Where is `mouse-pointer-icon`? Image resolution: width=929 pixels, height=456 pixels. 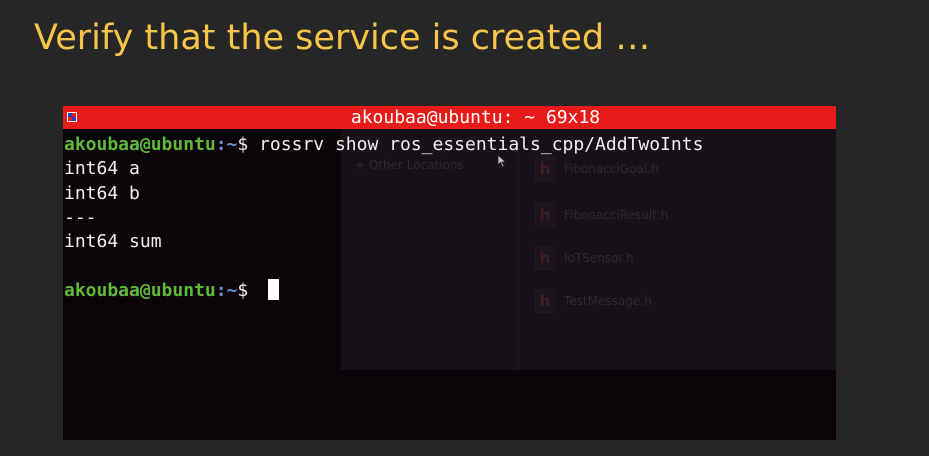
mouse-pointer-icon is located at coordinates (502, 161).